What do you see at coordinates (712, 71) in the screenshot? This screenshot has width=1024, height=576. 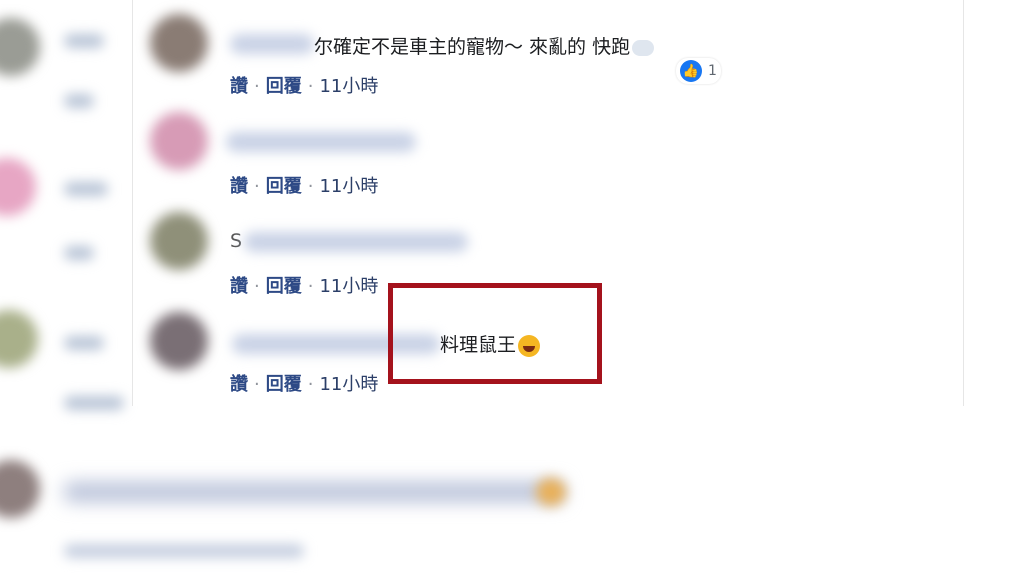 I see `reaction-count: 1` at bounding box center [712, 71].